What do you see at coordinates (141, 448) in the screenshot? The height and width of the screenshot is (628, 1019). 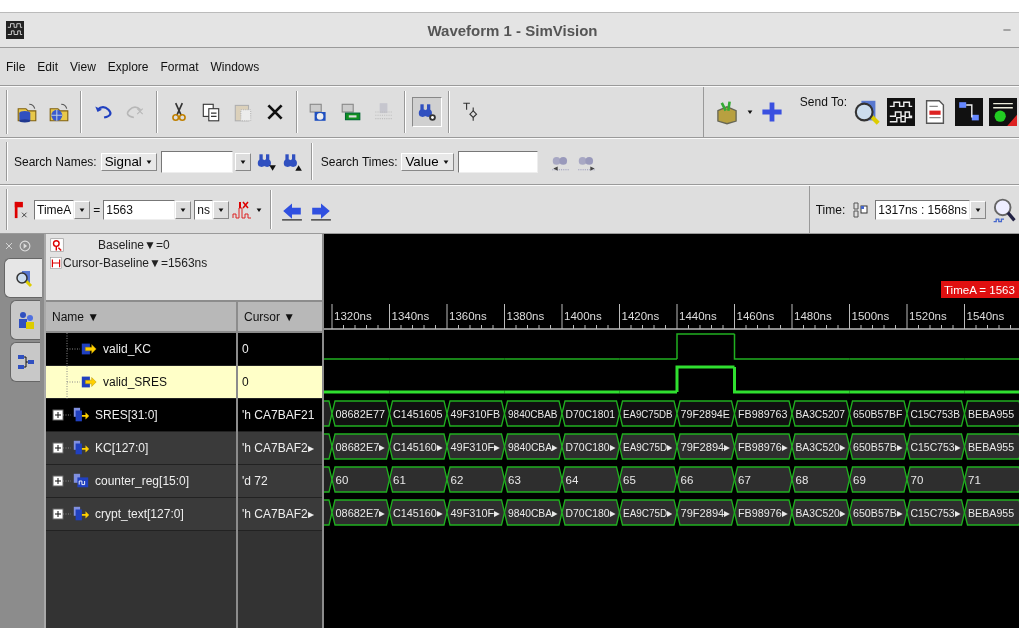 I see `signal-row: KC[127:0]` at bounding box center [141, 448].